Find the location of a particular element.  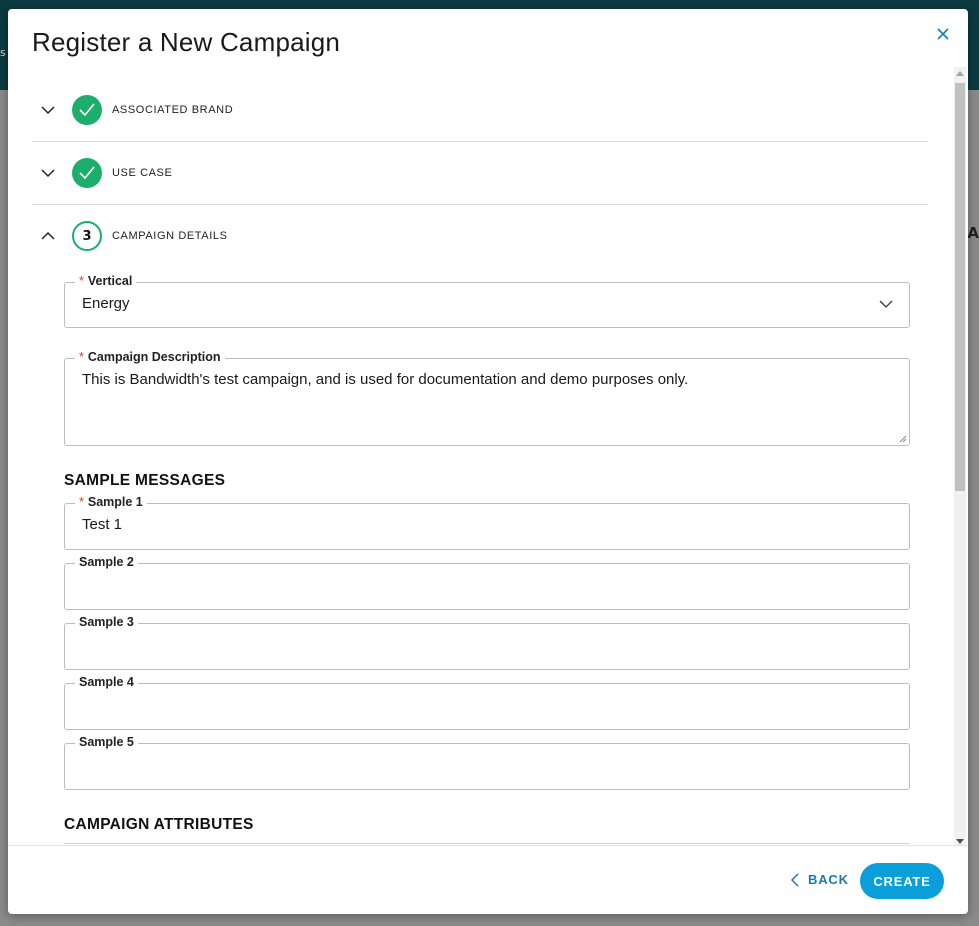

campaign-description-label: * Campaign Description is located at coordinates (150, 357).